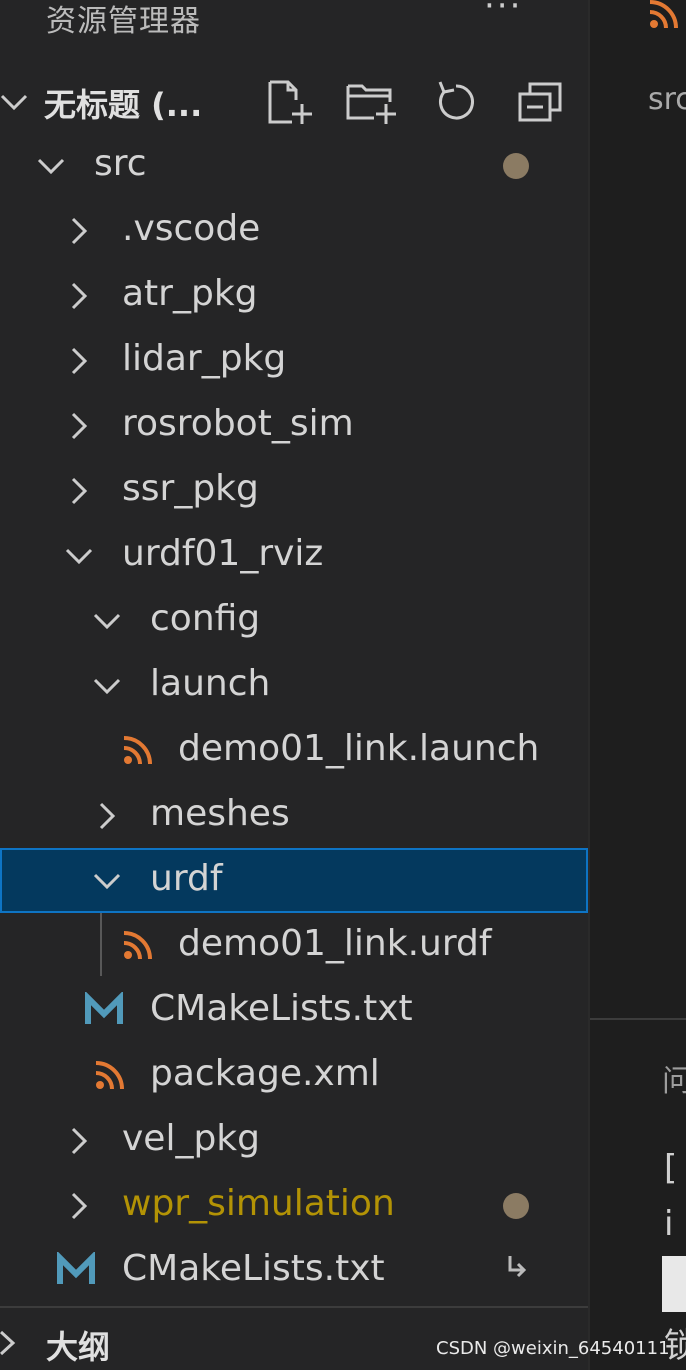  I want to click on tree-item-label: ssr_pkg, so click(190, 488).